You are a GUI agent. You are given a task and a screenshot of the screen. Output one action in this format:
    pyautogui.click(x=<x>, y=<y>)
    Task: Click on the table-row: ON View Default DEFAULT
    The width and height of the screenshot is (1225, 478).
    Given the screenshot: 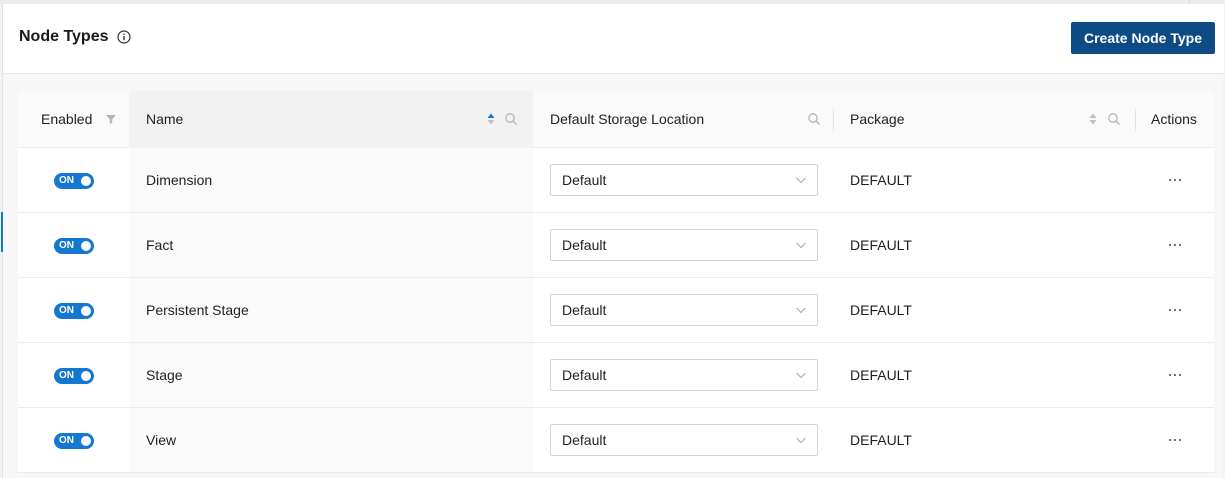 What is the action you would take?
    pyautogui.click(x=616, y=440)
    